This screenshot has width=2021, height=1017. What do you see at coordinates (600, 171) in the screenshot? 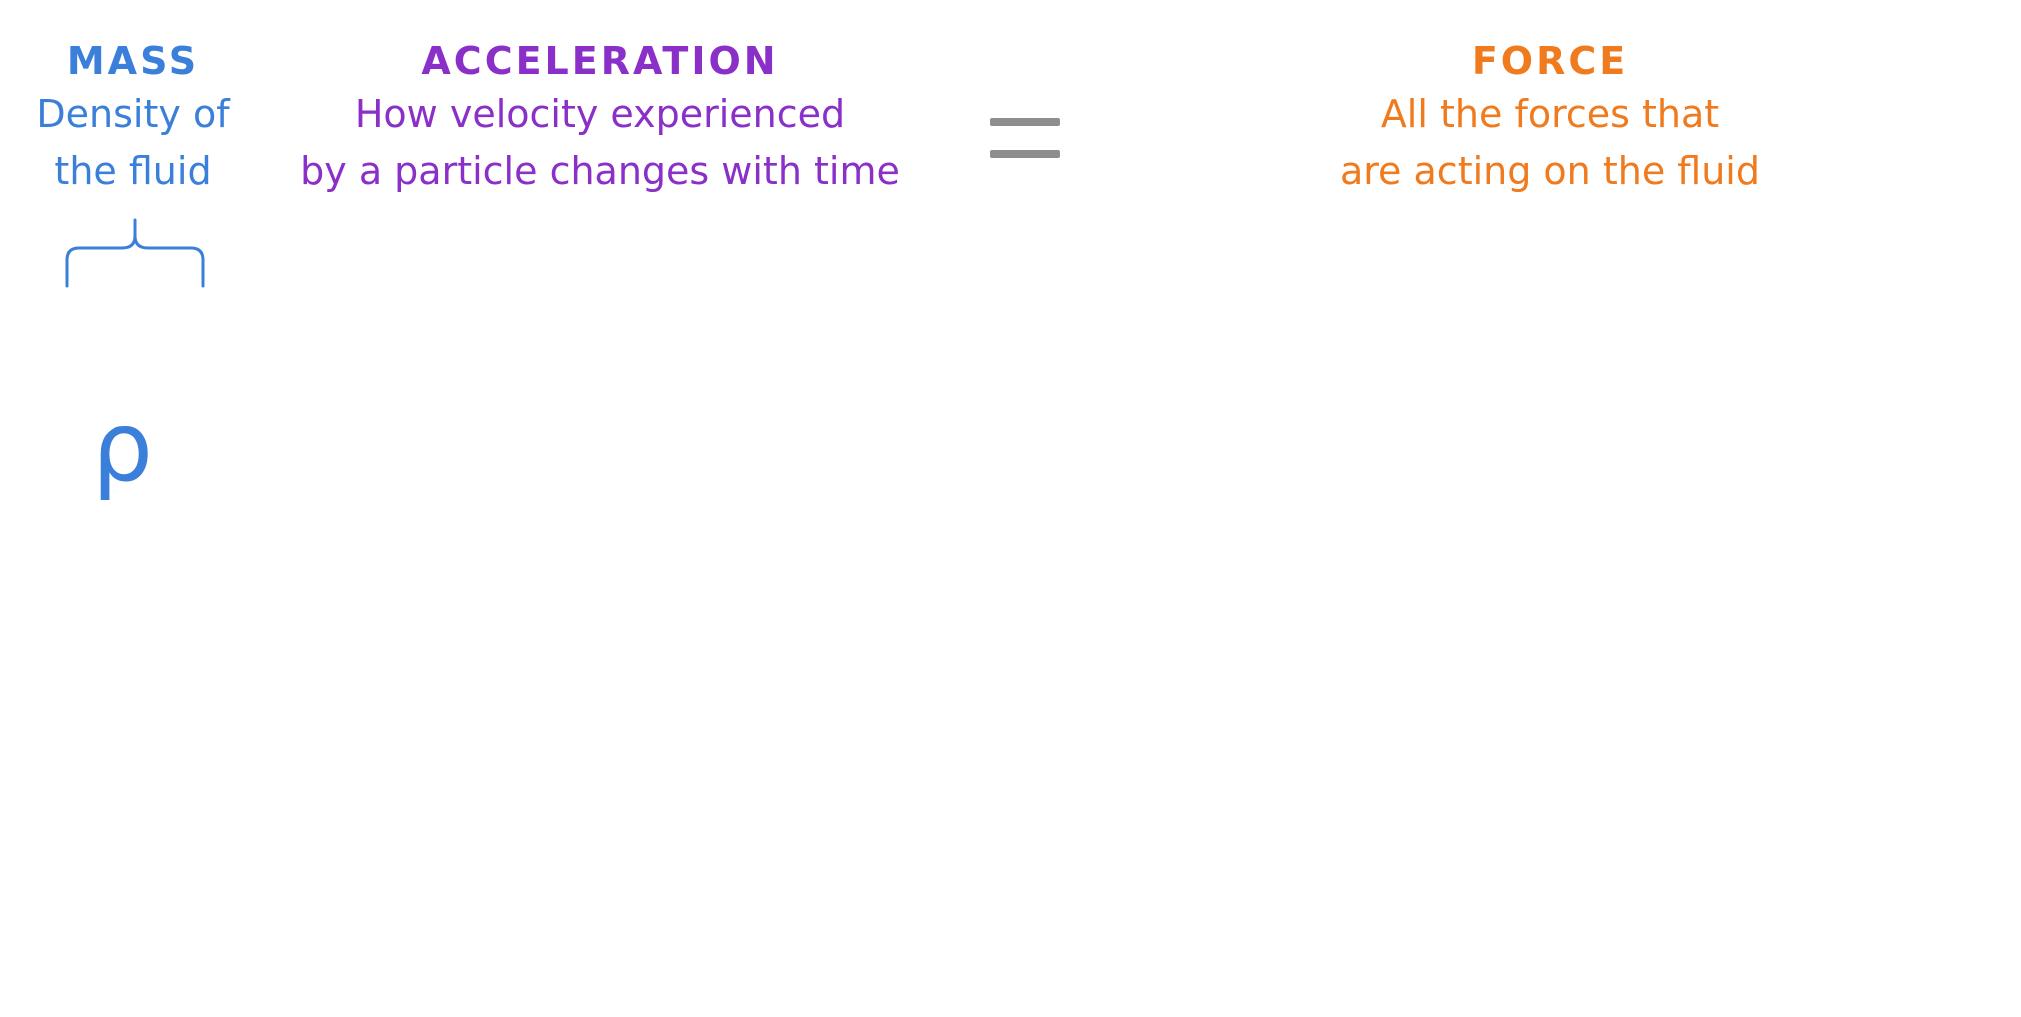
I see `acceleration-description-line-2: by a particle changes with time` at bounding box center [600, 171].